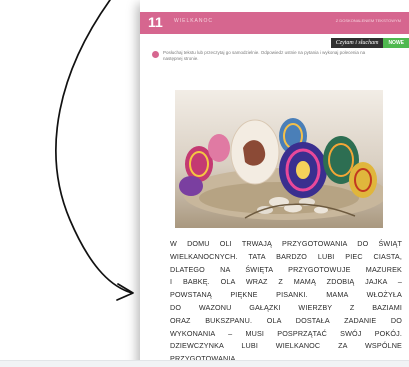  I want to click on pink-dot-icon, so click(155, 54).